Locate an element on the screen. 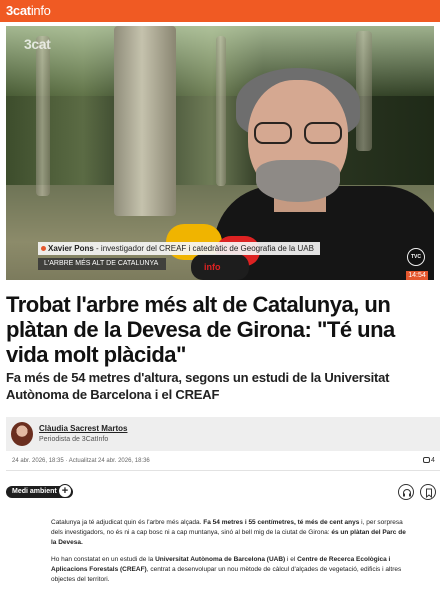 This screenshot has height=590, width=440. video-time: 14:54 is located at coordinates (417, 275).